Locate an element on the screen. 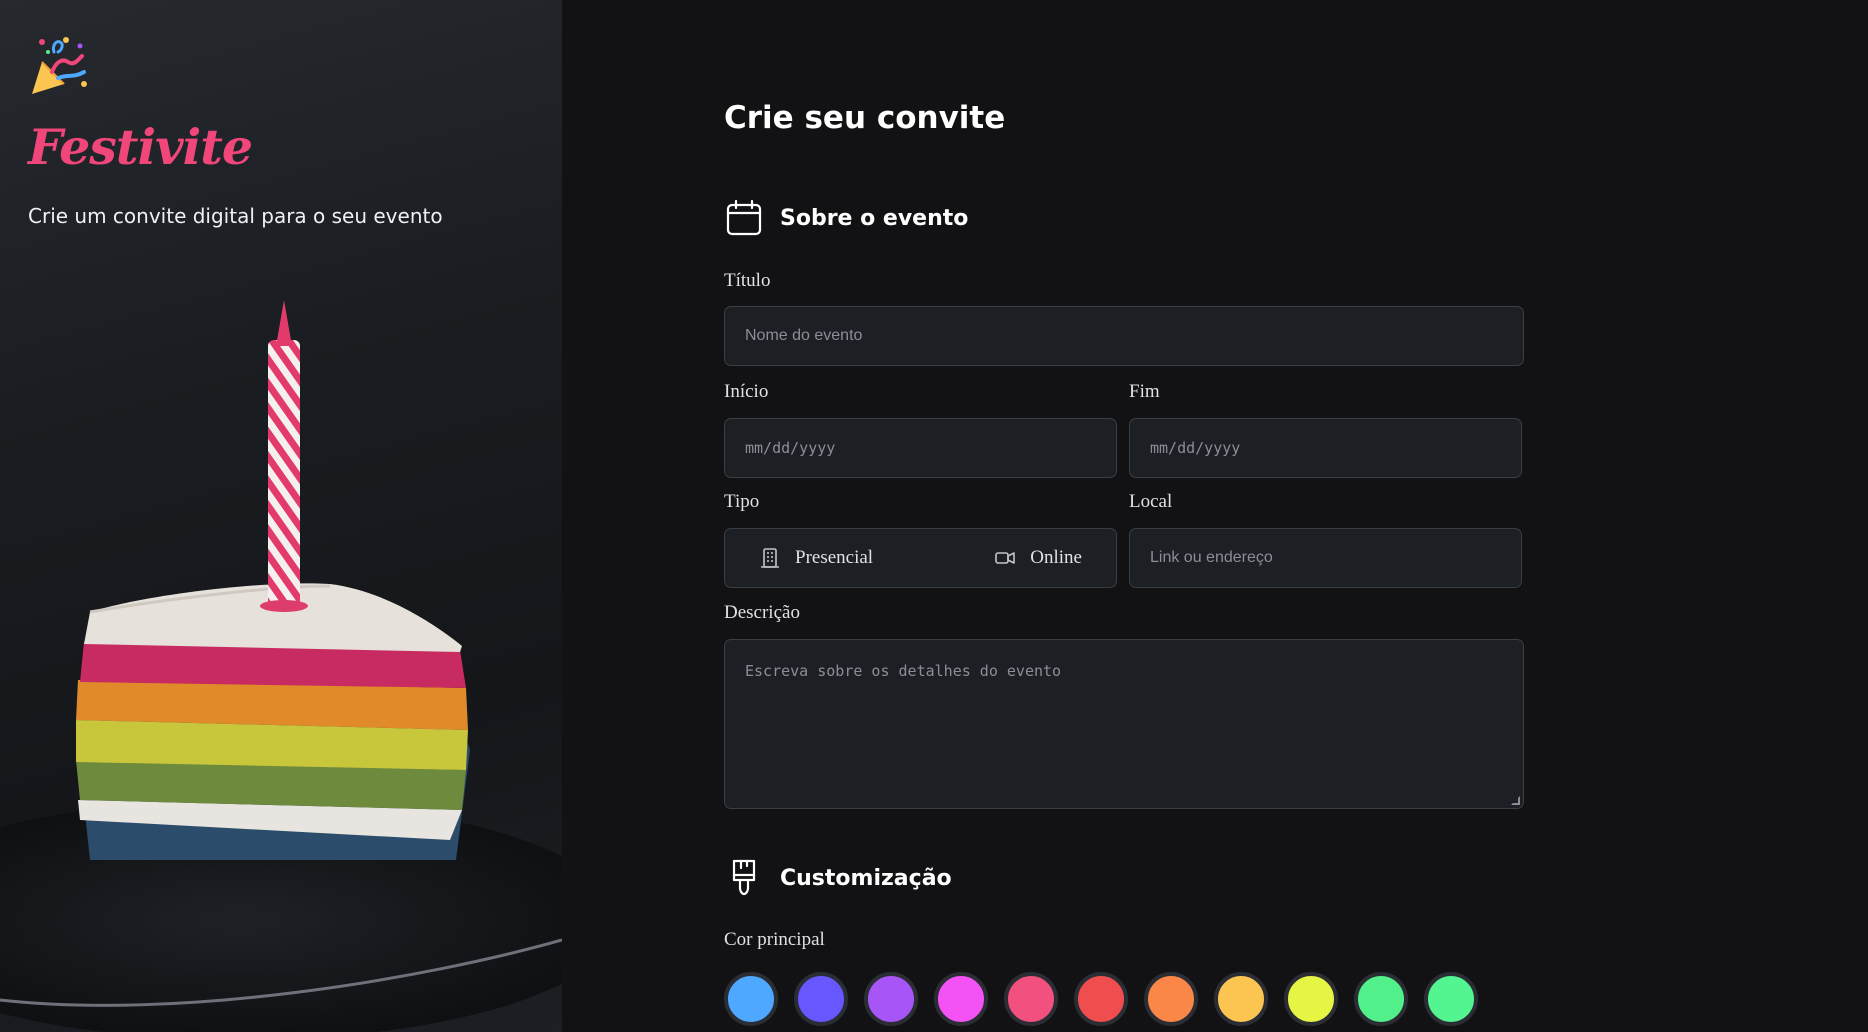  type-label: Tipo is located at coordinates (742, 501).